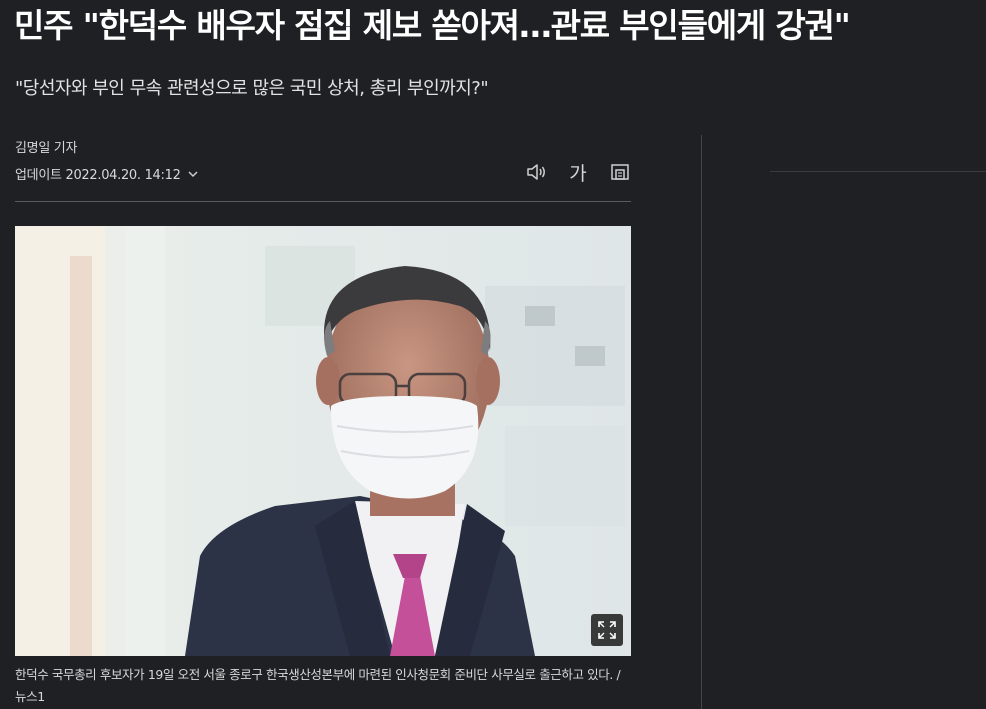 The width and height of the screenshot is (986, 709). Describe the element at coordinates (620, 172) in the screenshot. I see `print-icon` at that location.